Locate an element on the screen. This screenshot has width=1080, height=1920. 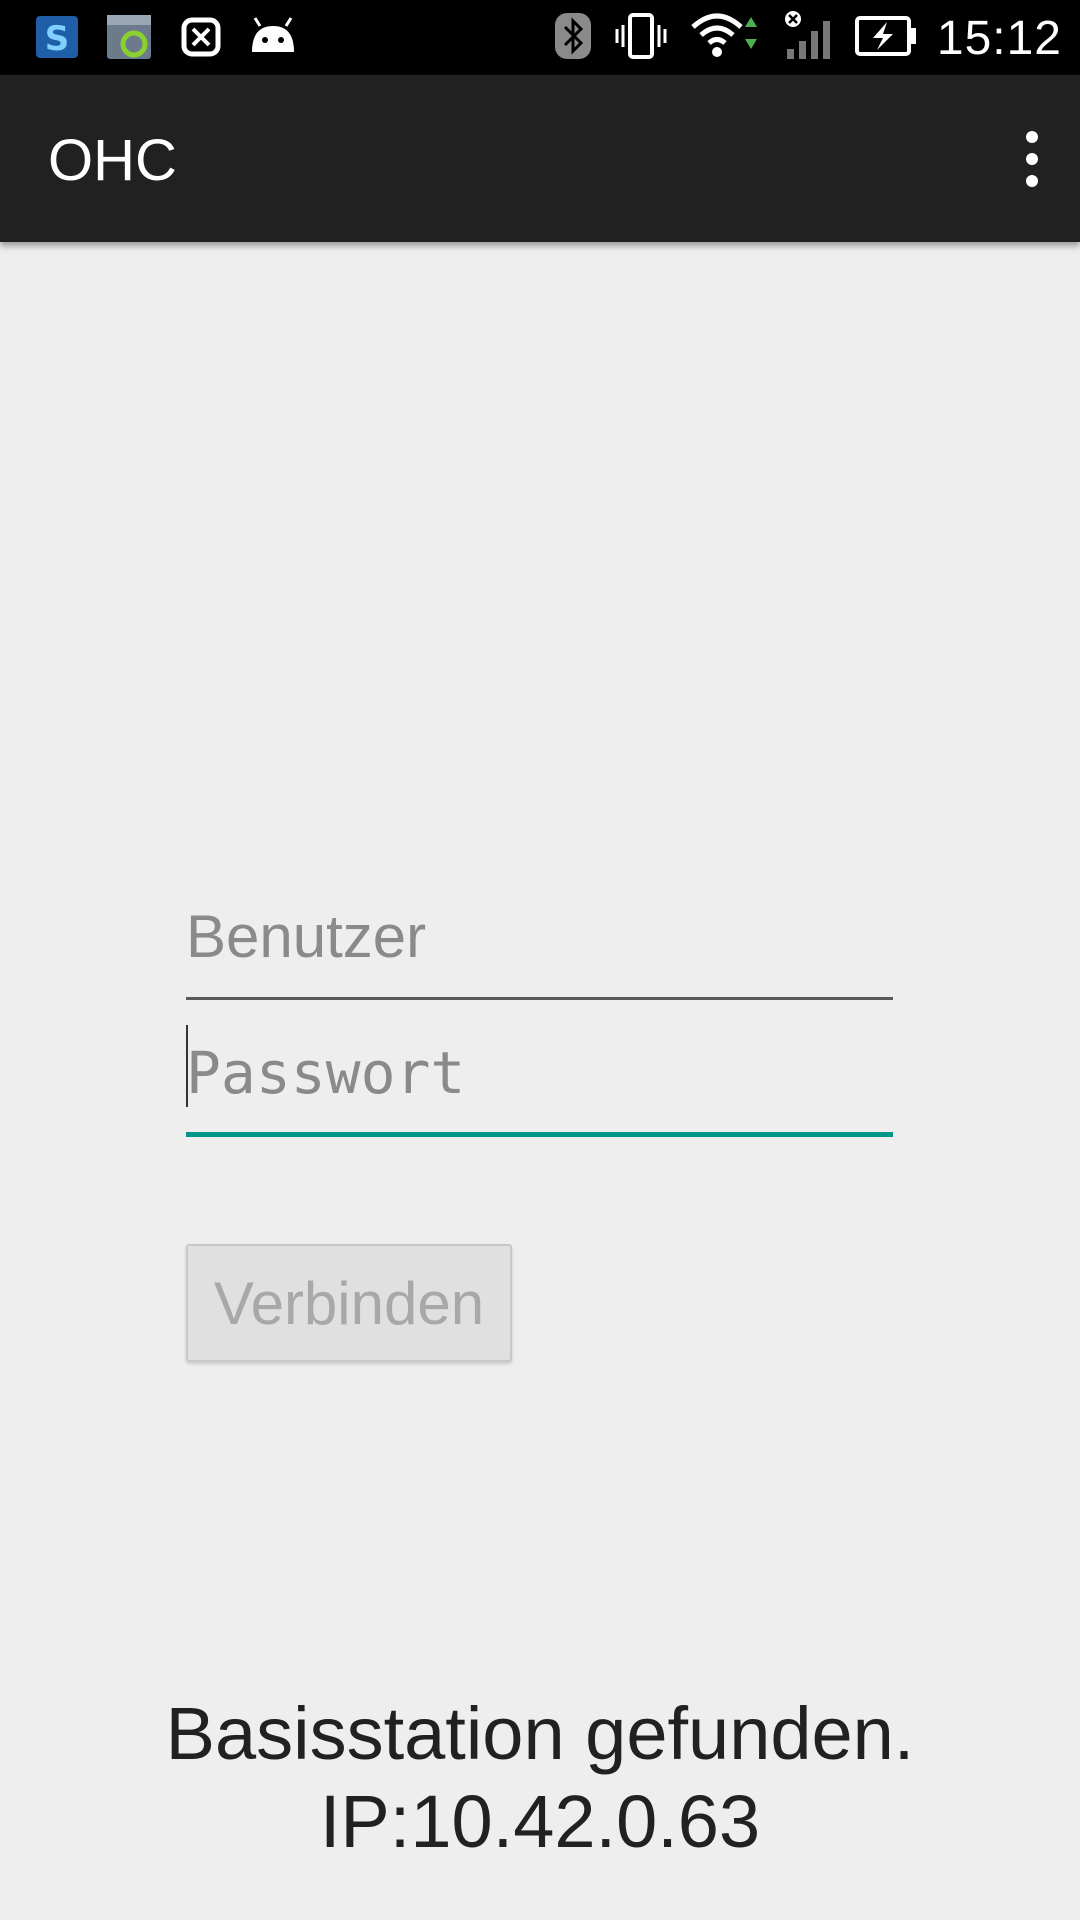
username-placeholder: Benutzer is located at coordinates (306, 936).